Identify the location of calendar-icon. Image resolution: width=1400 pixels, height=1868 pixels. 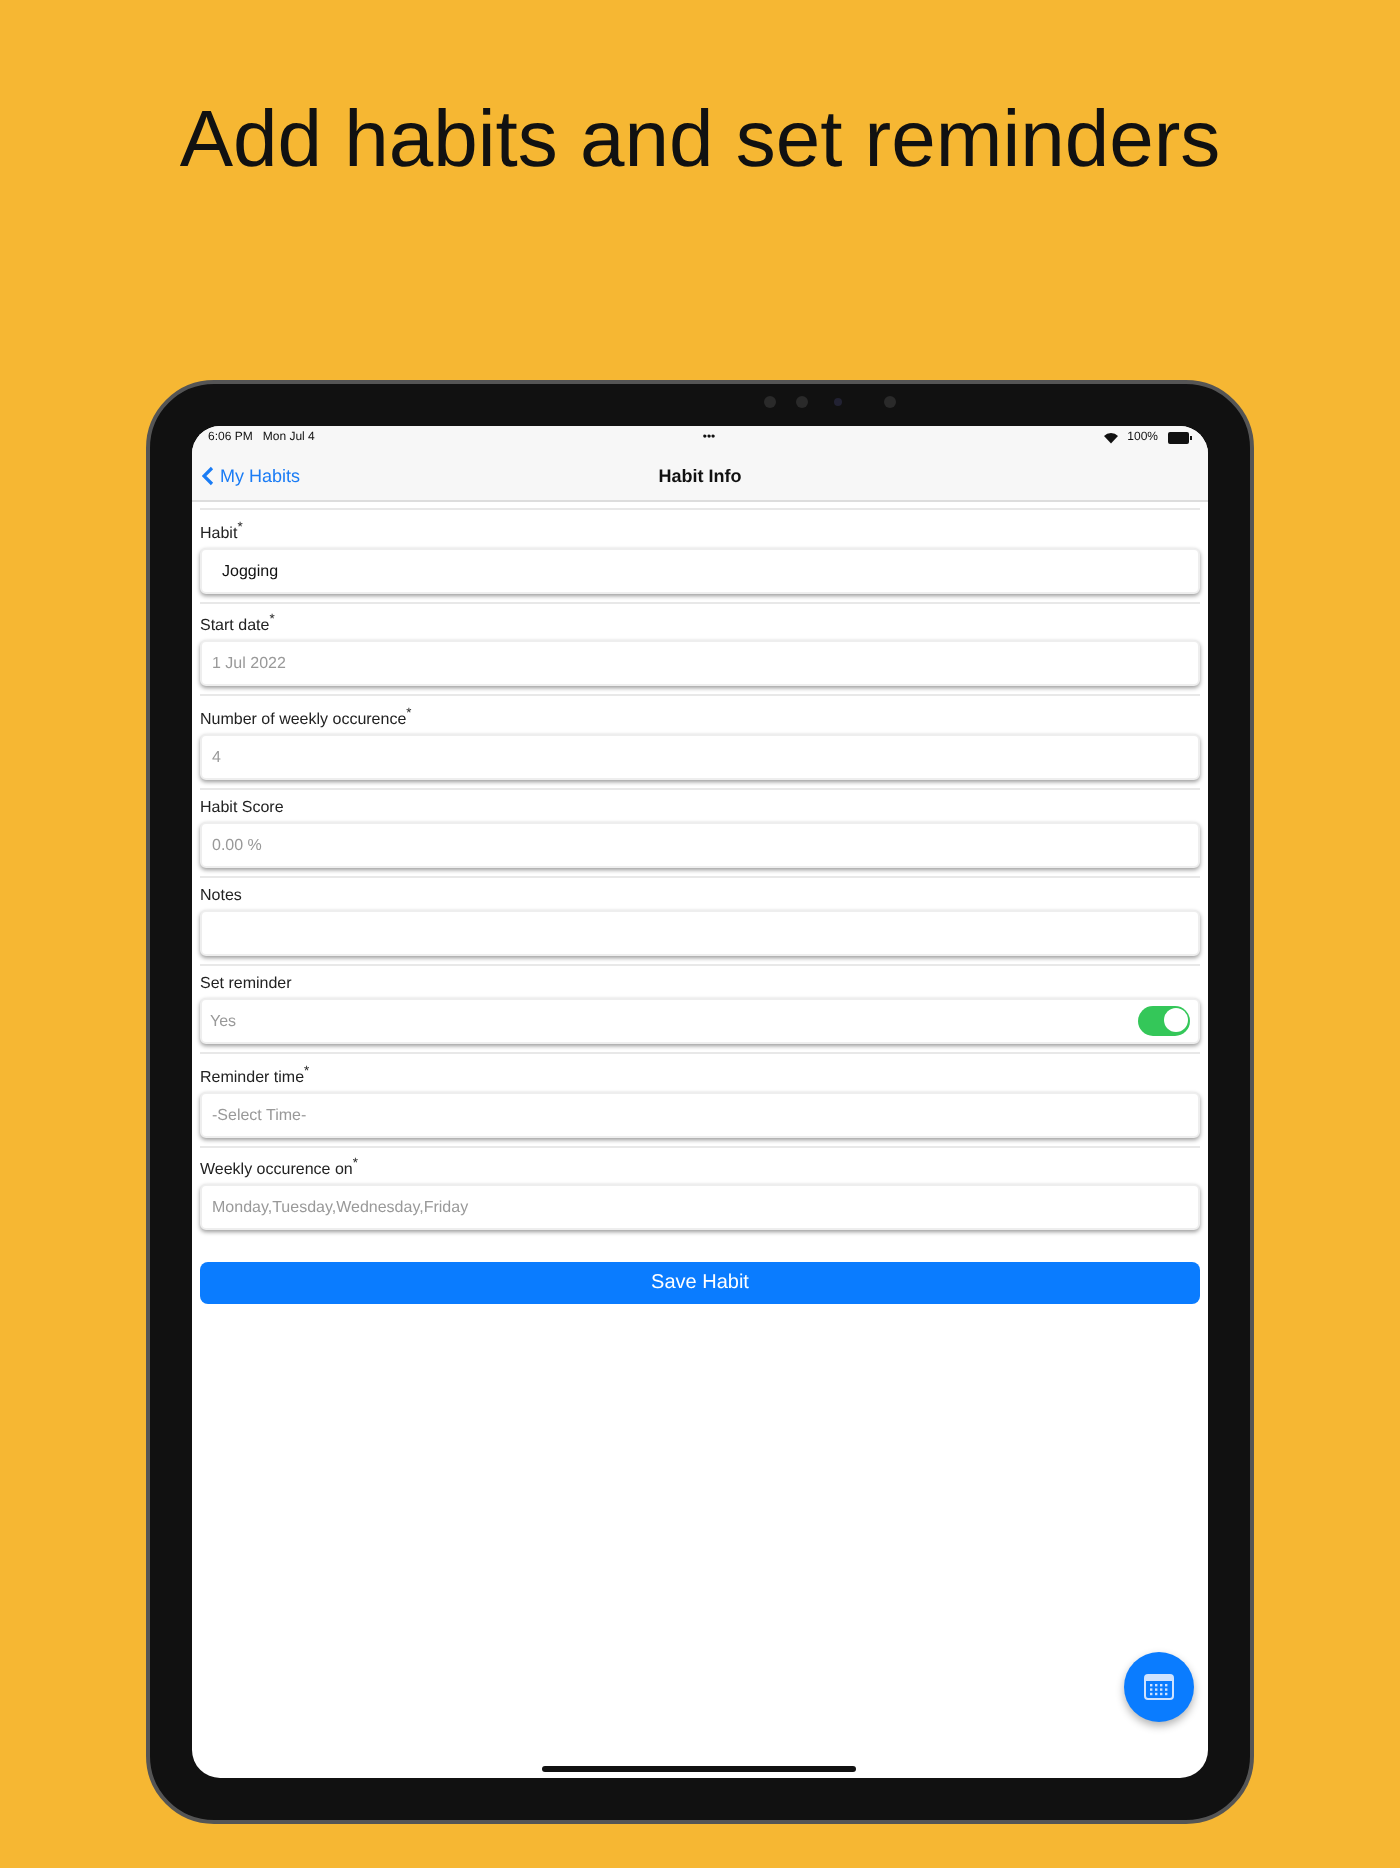
(1159, 1687).